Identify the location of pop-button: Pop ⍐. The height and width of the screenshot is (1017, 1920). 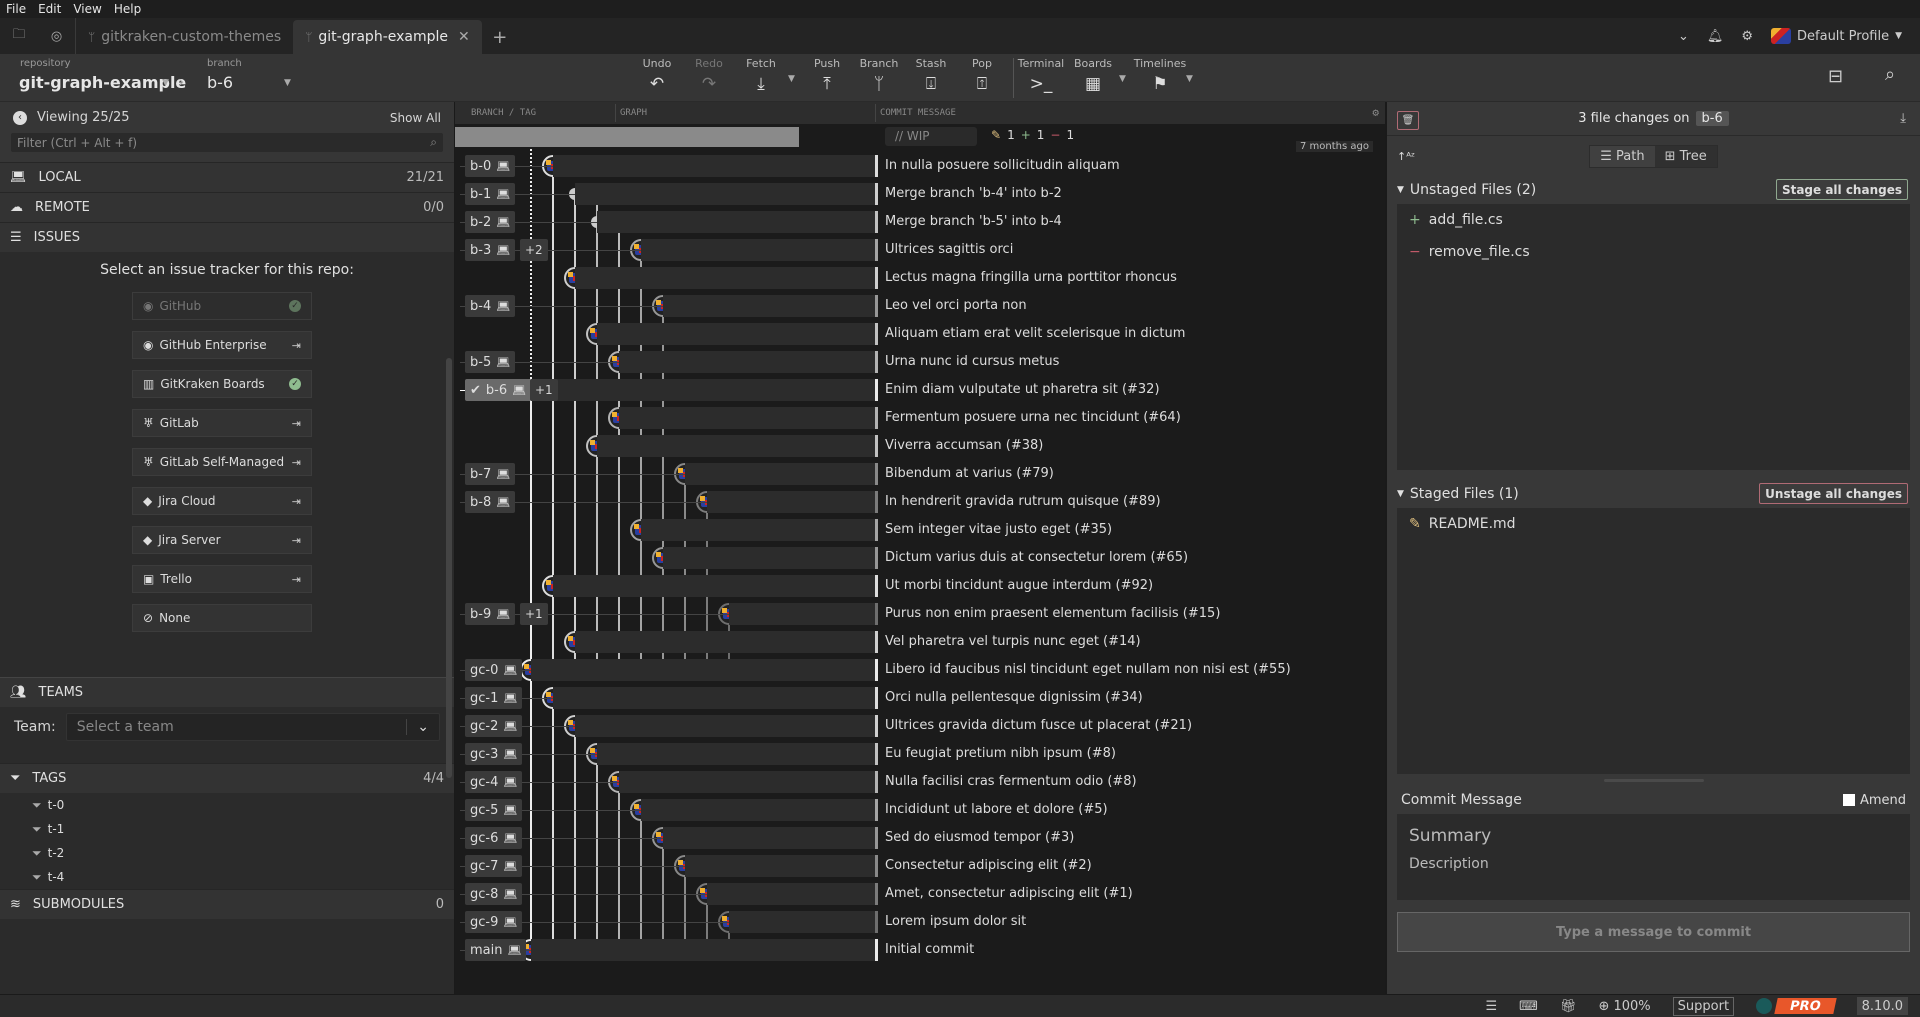
(982, 76).